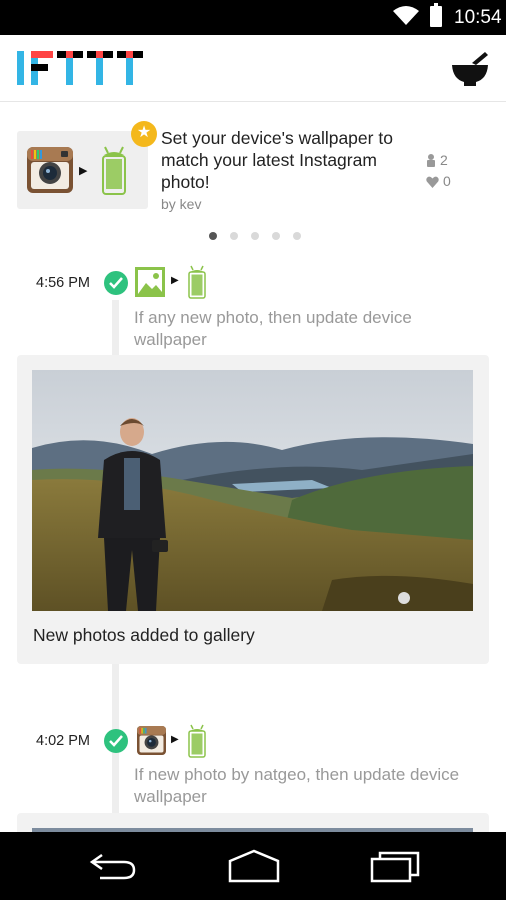  I want to click on app-bar, so click(253, 68).